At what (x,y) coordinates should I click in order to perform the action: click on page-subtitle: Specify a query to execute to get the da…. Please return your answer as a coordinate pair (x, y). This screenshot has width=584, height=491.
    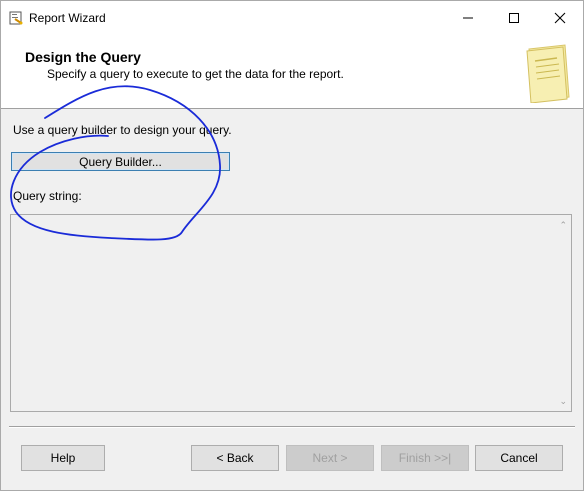
    Looking at the image, I should click on (195, 74).